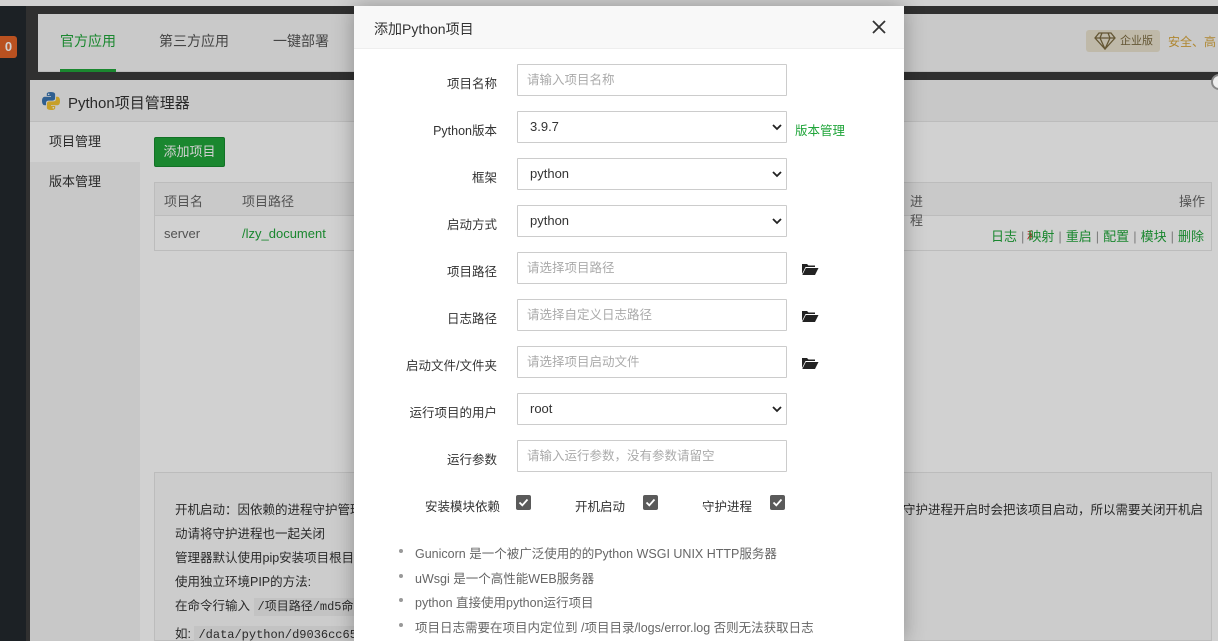  Describe the element at coordinates (471, 225) in the screenshot. I see `label-start-method: 启动方式` at that location.